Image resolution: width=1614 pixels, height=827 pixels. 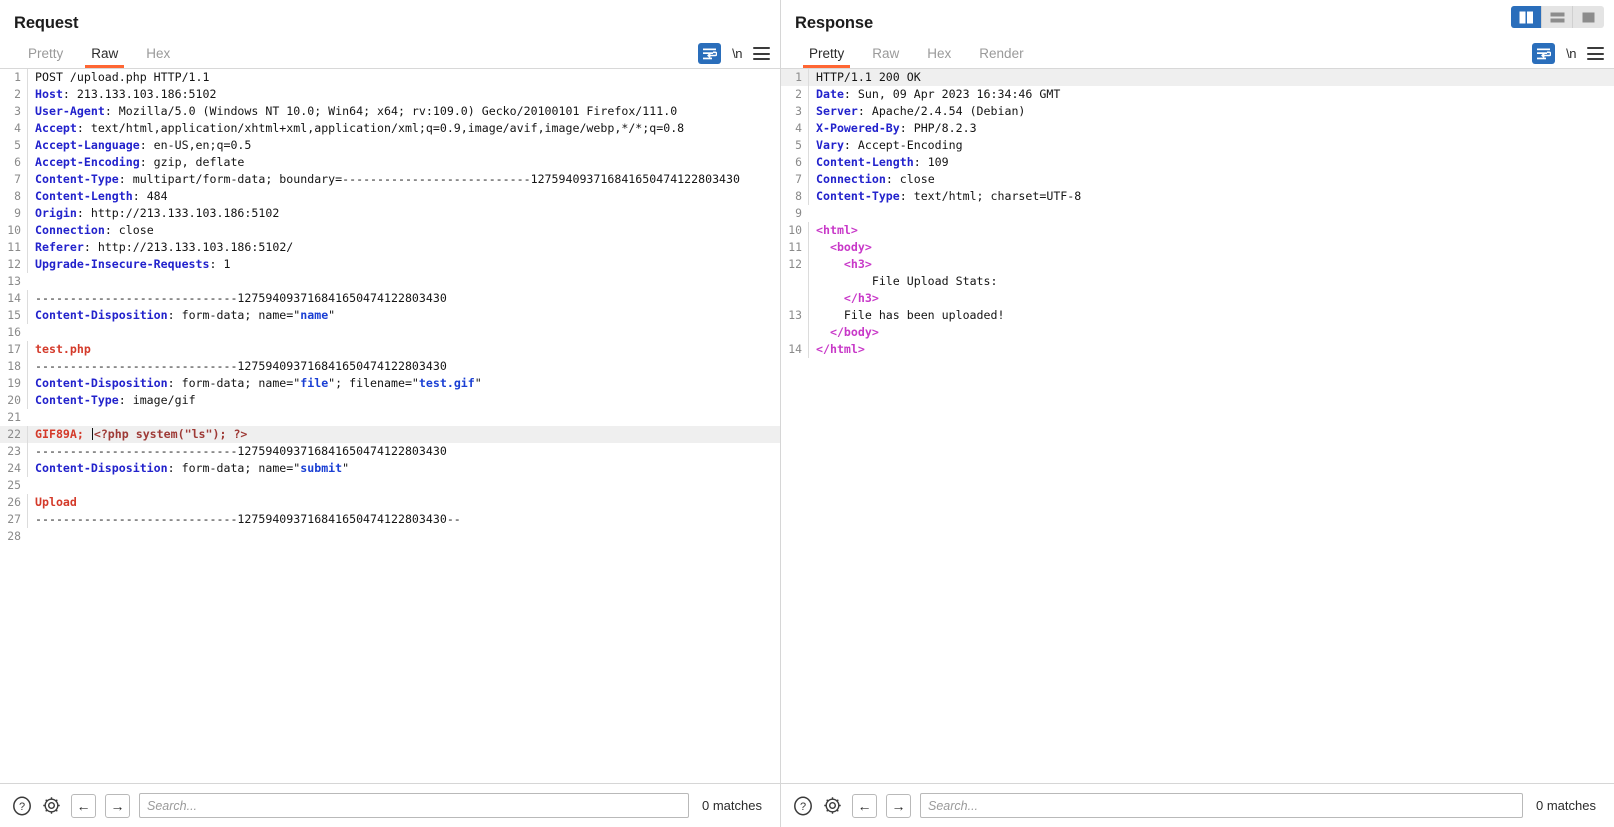 What do you see at coordinates (17, 111) in the screenshot?
I see `line-number: 3` at bounding box center [17, 111].